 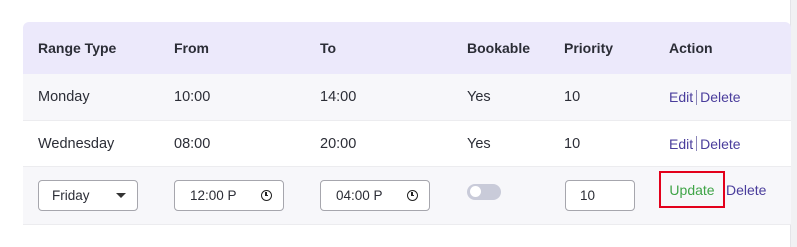 I want to click on range-type-cell: Monday, so click(x=64, y=97).